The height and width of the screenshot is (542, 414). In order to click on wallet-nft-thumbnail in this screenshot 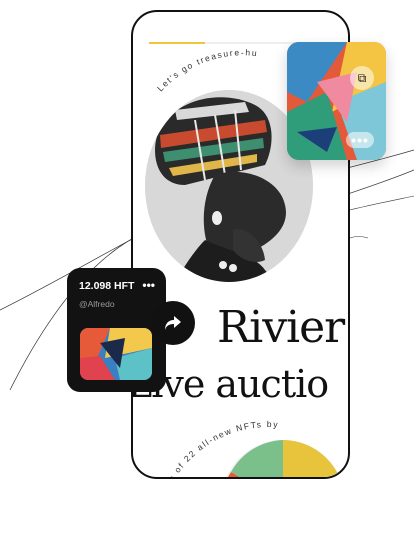, I will do `click(116, 354)`.